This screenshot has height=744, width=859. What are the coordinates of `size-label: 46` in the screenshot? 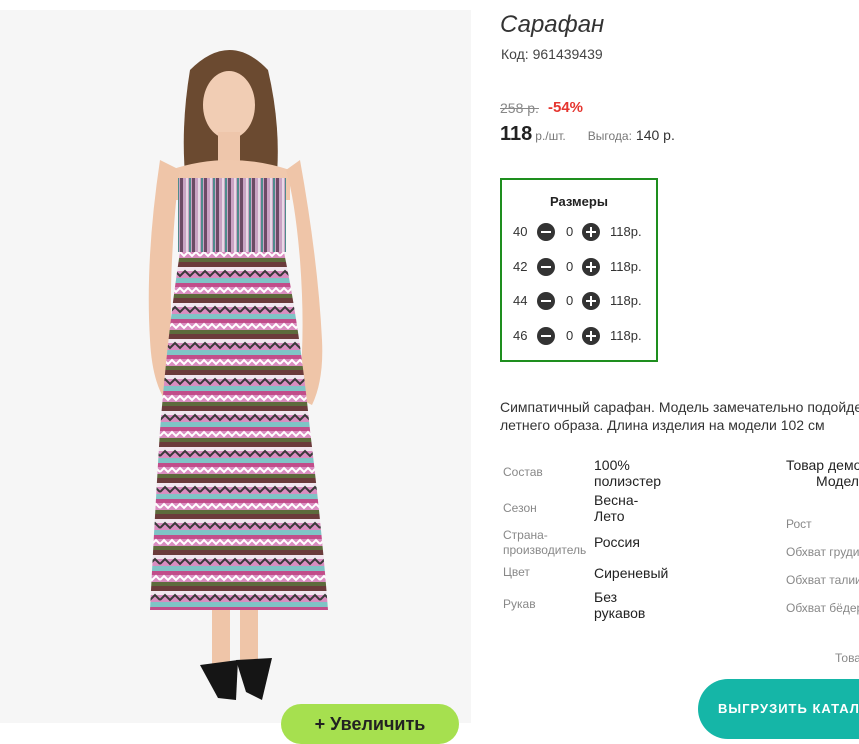 It's located at (520, 335).